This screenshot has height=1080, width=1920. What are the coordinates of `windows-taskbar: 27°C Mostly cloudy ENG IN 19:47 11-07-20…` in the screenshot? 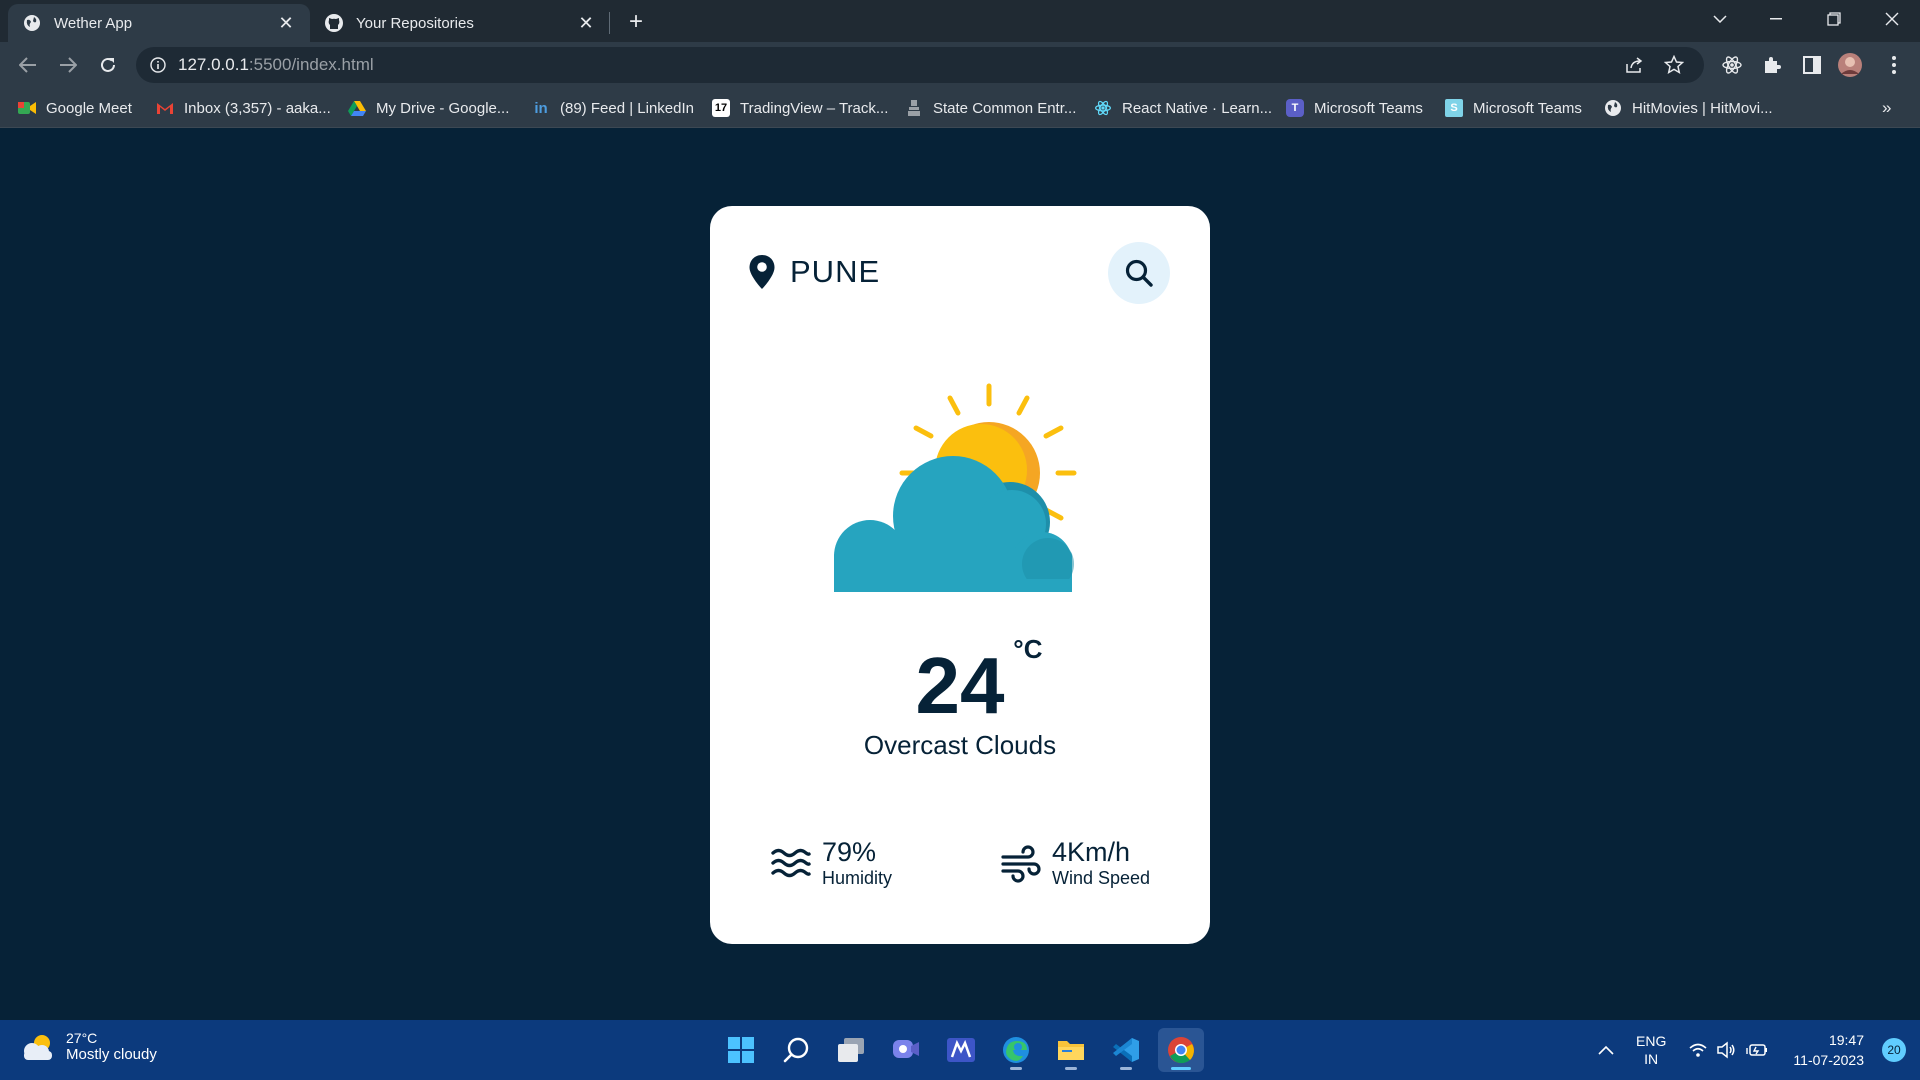 It's located at (960, 1050).